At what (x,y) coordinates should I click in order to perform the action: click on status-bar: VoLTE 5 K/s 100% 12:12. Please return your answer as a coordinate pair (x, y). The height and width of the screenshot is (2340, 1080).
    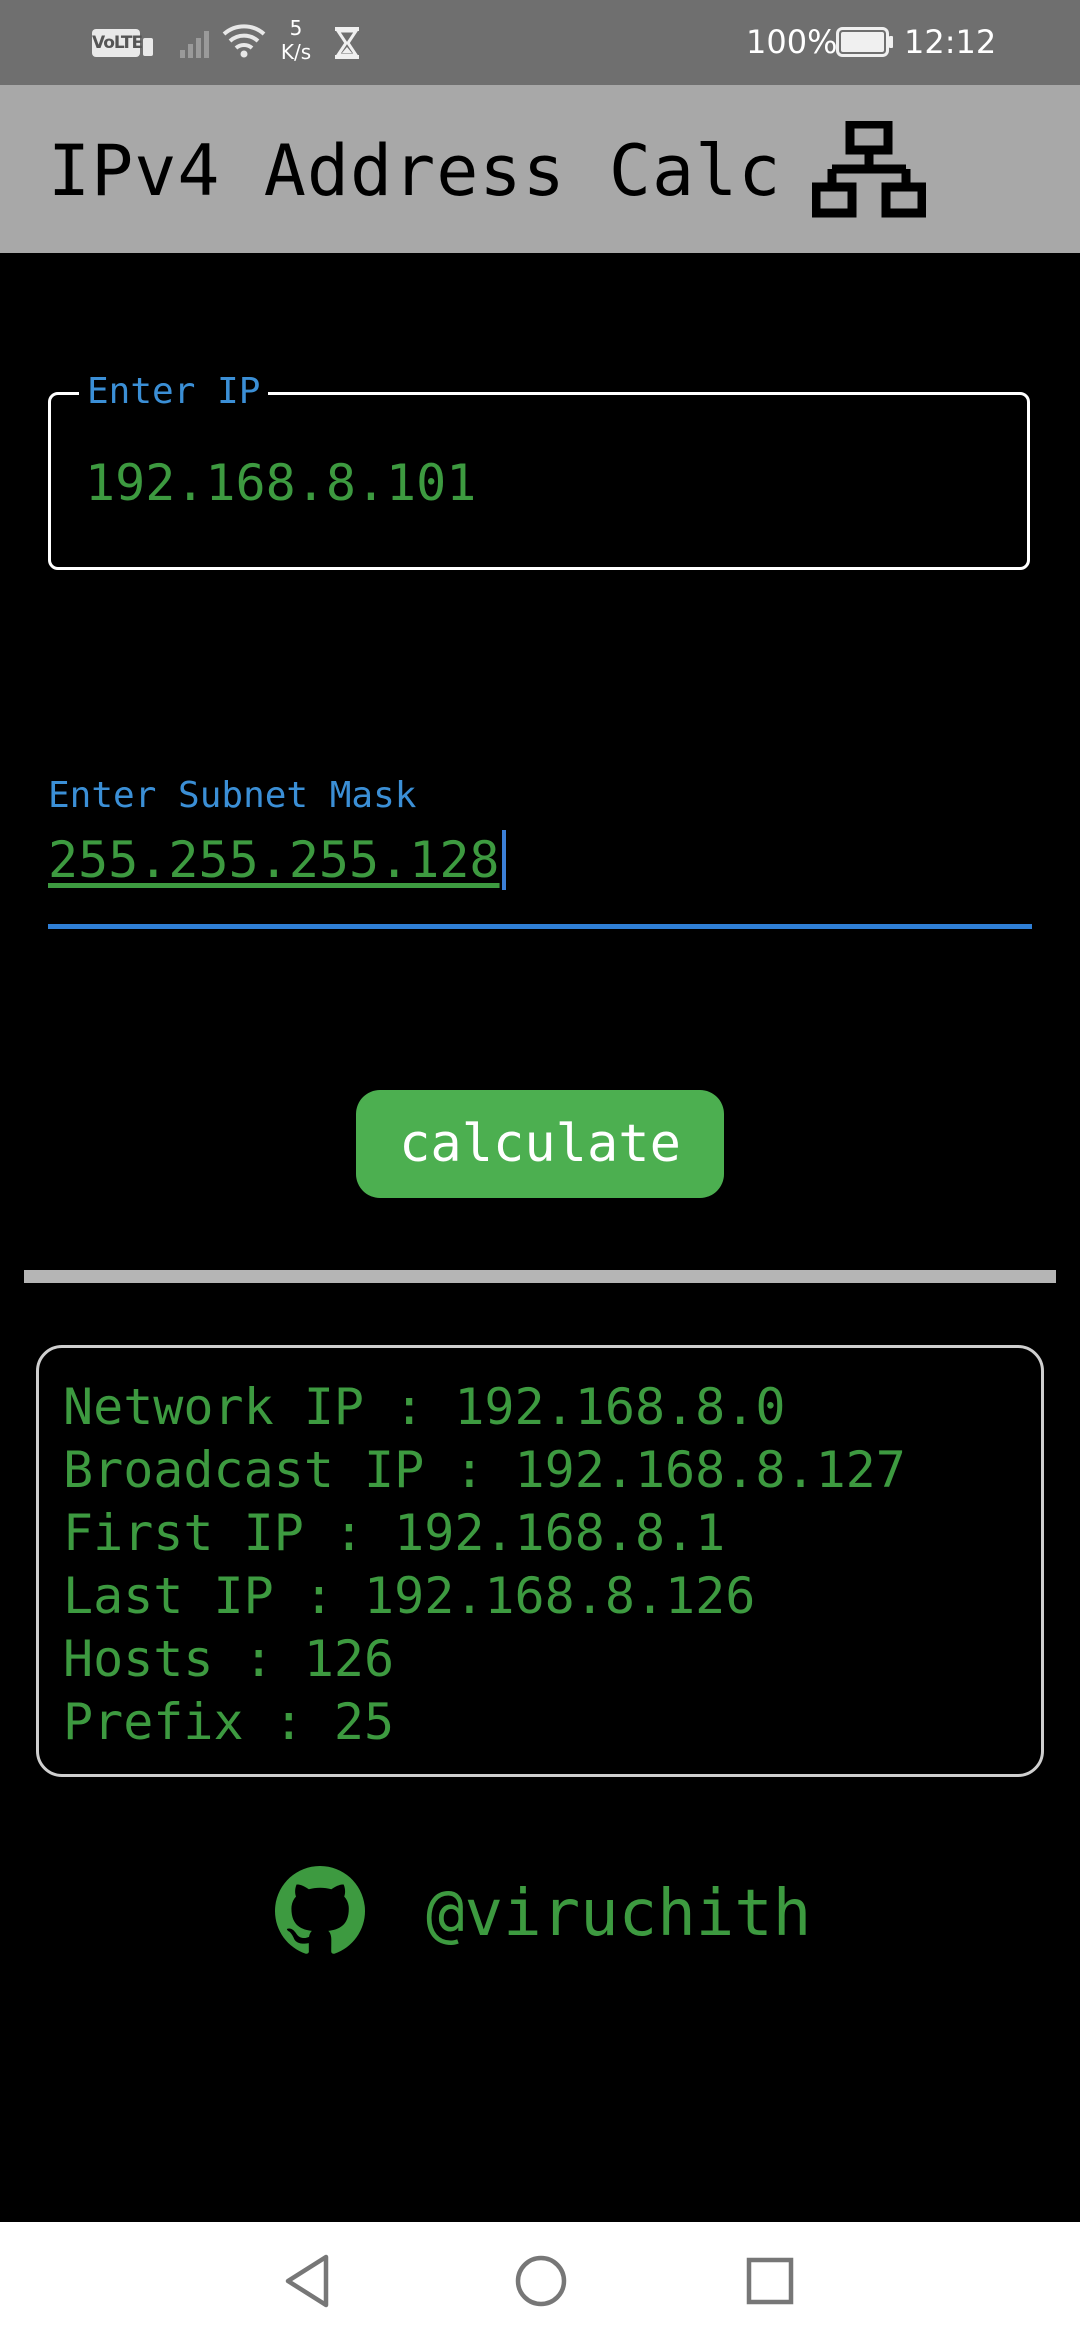
    Looking at the image, I should click on (540, 42).